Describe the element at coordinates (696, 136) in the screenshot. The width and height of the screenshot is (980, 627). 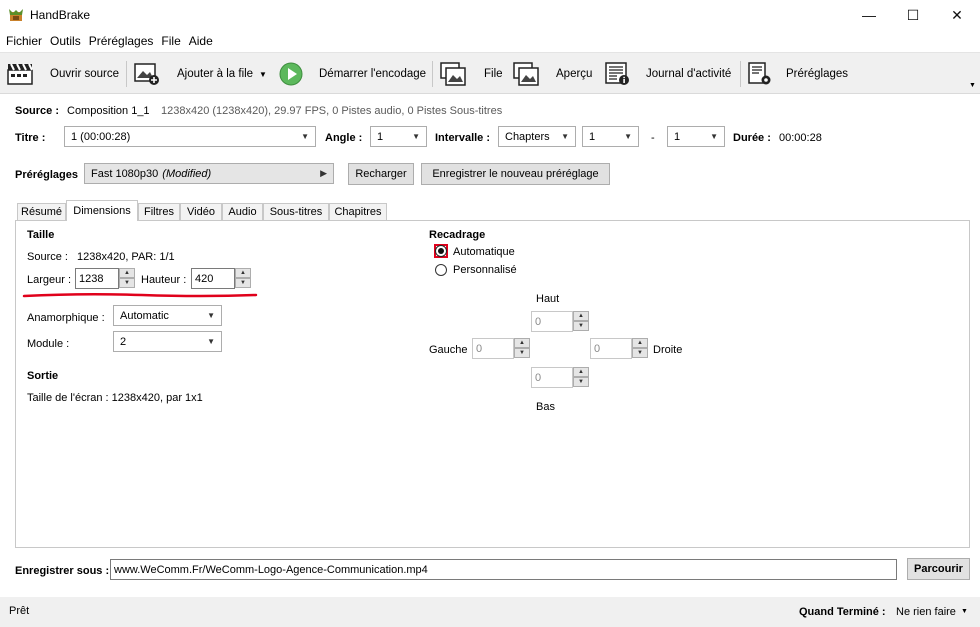
I see `range-end-select: 1 ▼` at that location.